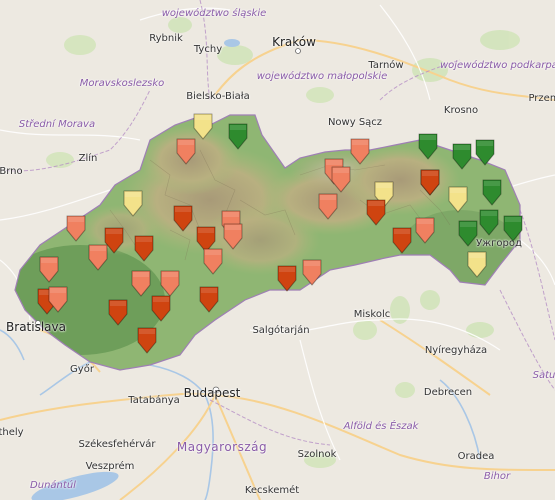 The height and width of the screenshot is (500, 555). What do you see at coordinates (36, 327) in the screenshot?
I see `label-bratislava: Bratislava` at bounding box center [36, 327].